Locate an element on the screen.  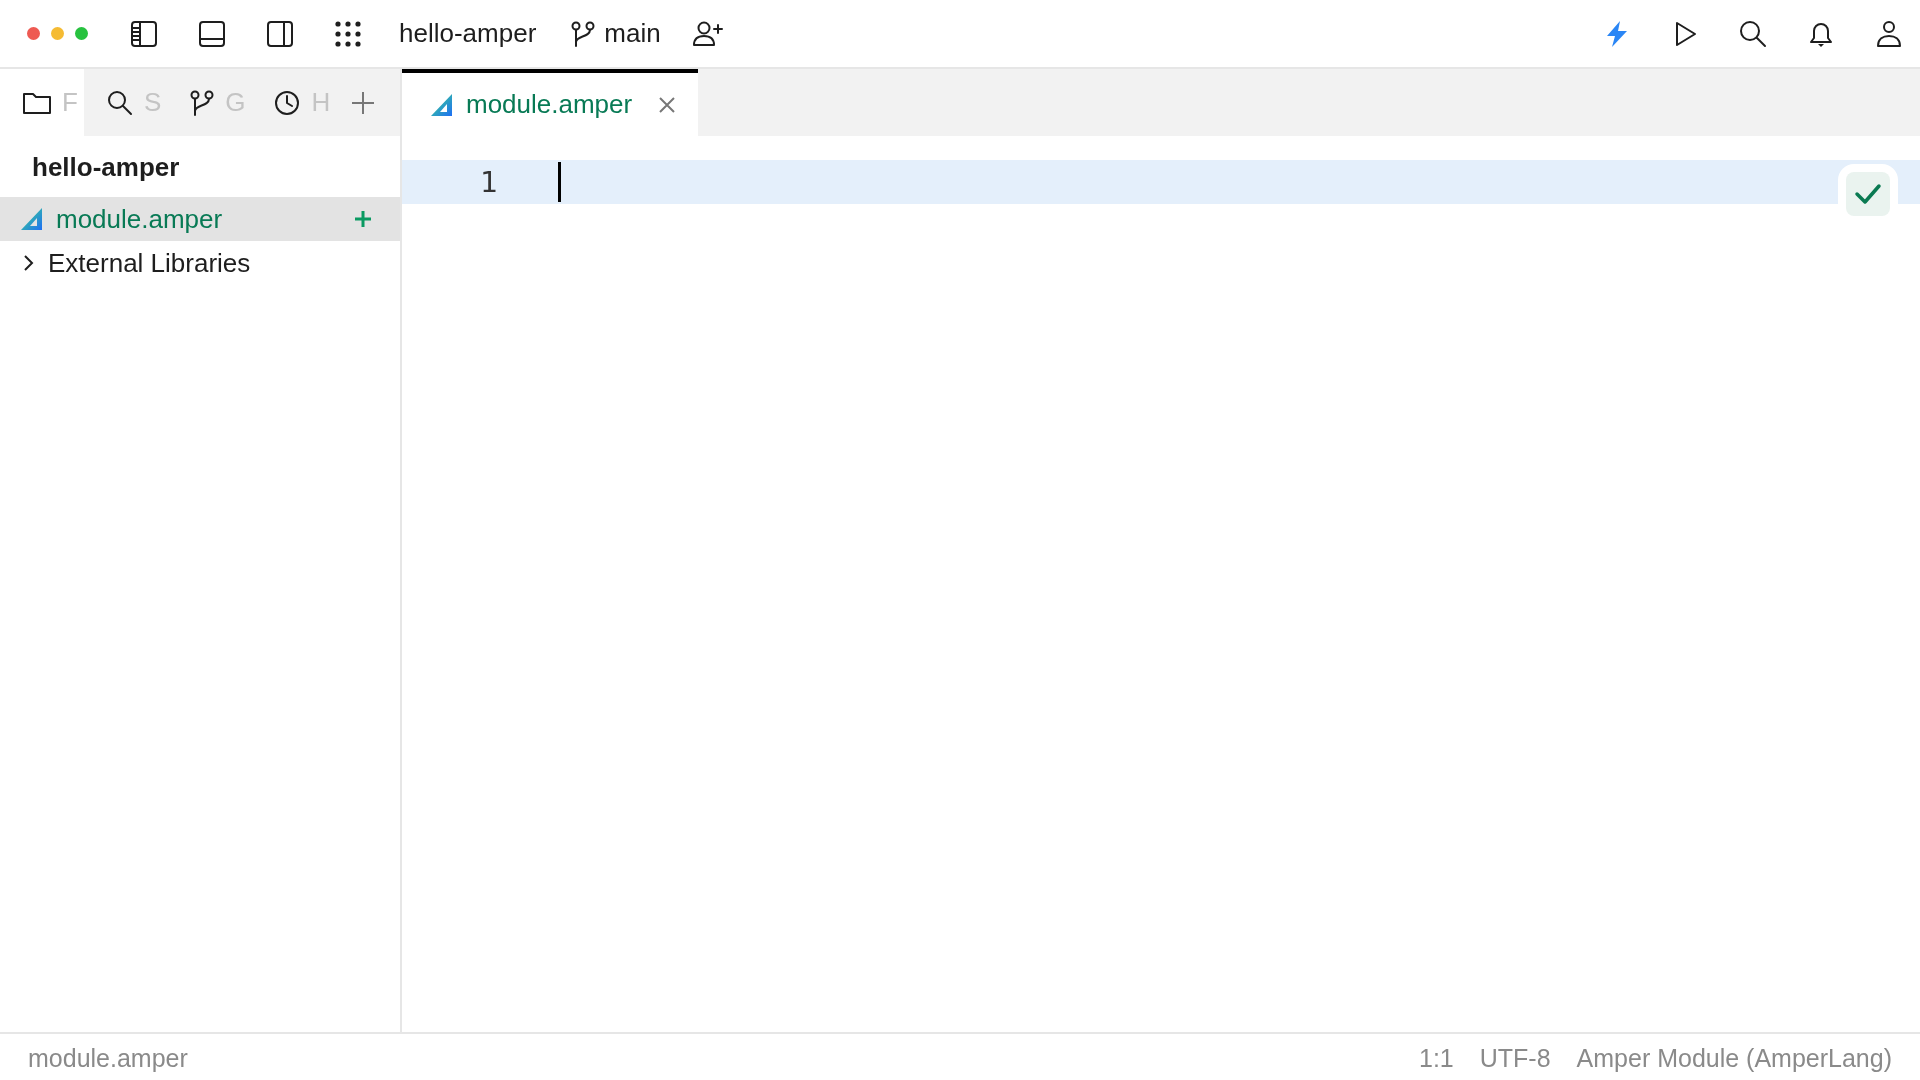
close-window-button is located at coordinates (33, 33).